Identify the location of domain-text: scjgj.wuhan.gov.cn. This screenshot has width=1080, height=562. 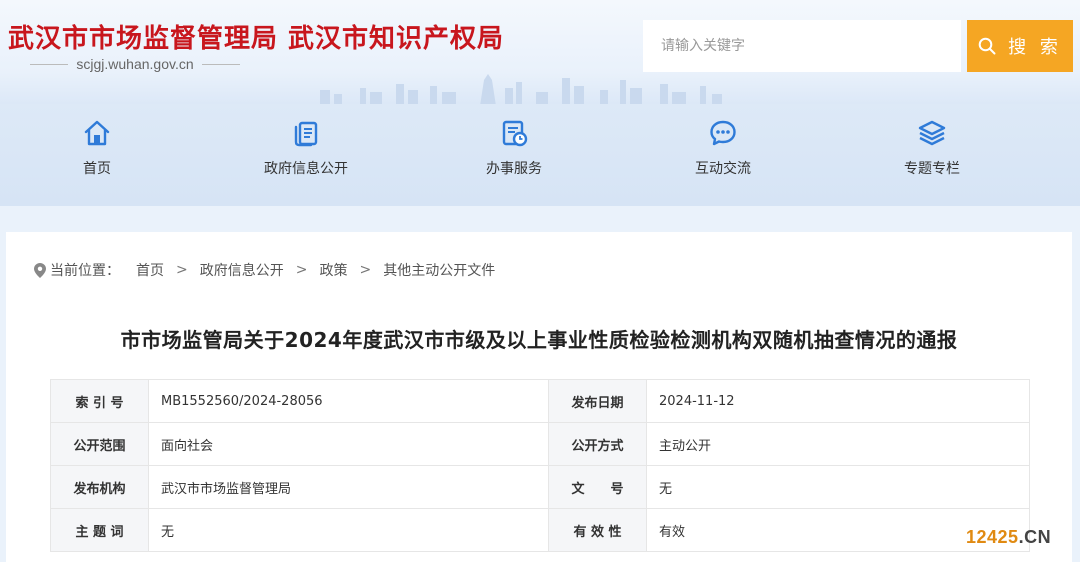
(135, 64).